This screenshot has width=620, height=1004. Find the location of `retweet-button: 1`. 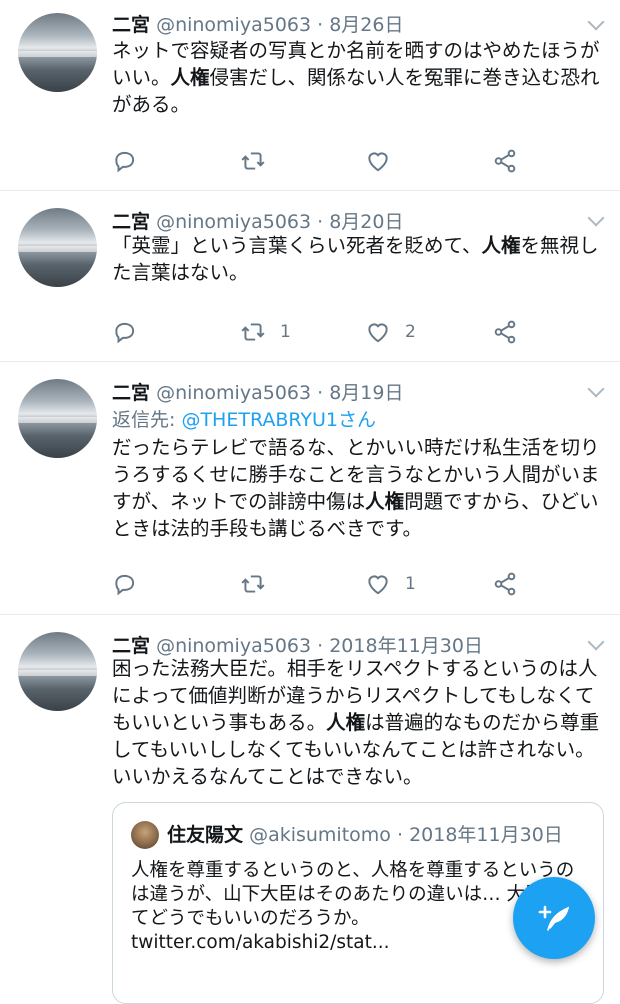

retweet-button: 1 is located at coordinates (265, 332).